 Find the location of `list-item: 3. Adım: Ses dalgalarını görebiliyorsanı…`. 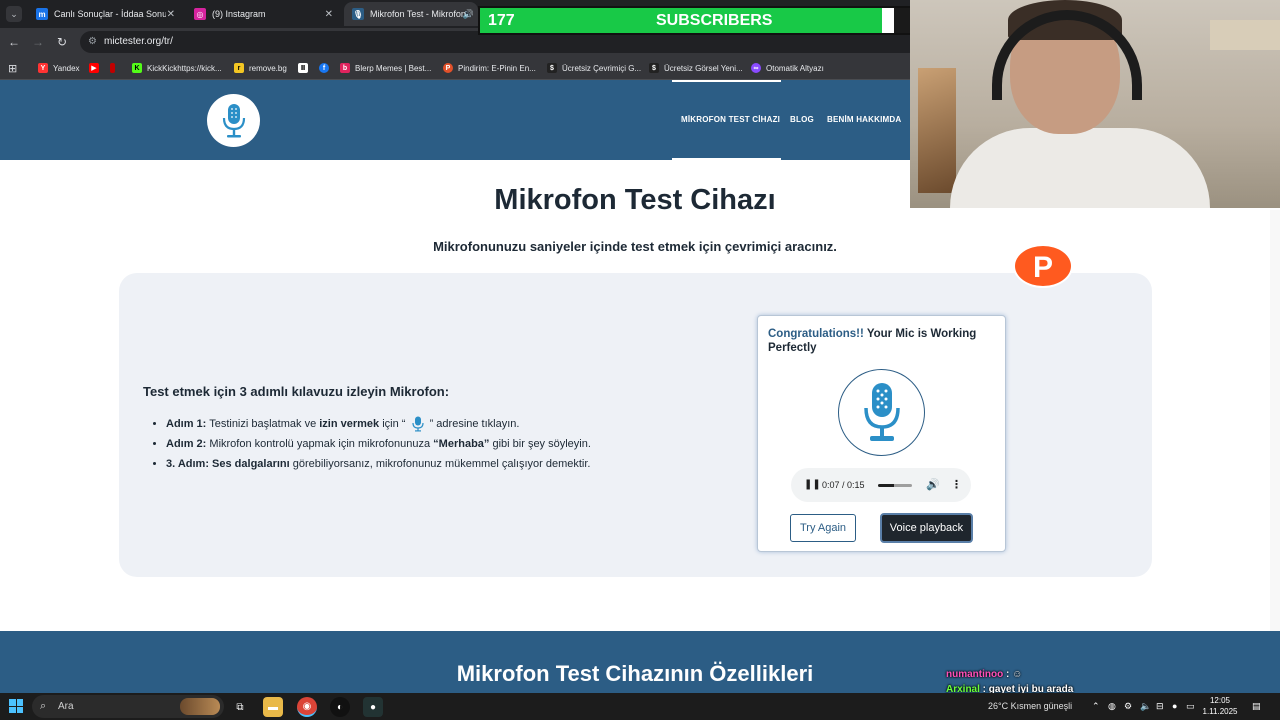

list-item: 3. Adım: Ses dalgalarını görebiliyorsanı… is located at coordinates (378, 464).